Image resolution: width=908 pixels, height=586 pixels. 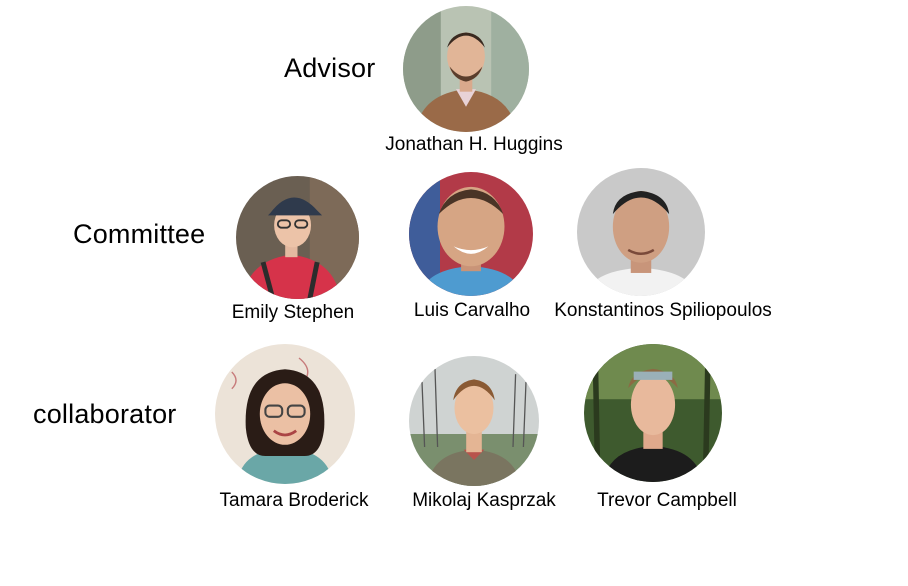 What do you see at coordinates (139, 234) in the screenshot?
I see `role-label-committee: Committee` at bounding box center [139, 234].